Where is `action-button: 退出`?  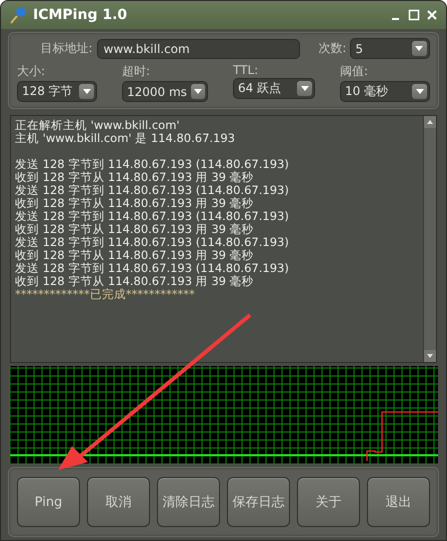
action-button: 退出 is located at coordinates (398, 502).